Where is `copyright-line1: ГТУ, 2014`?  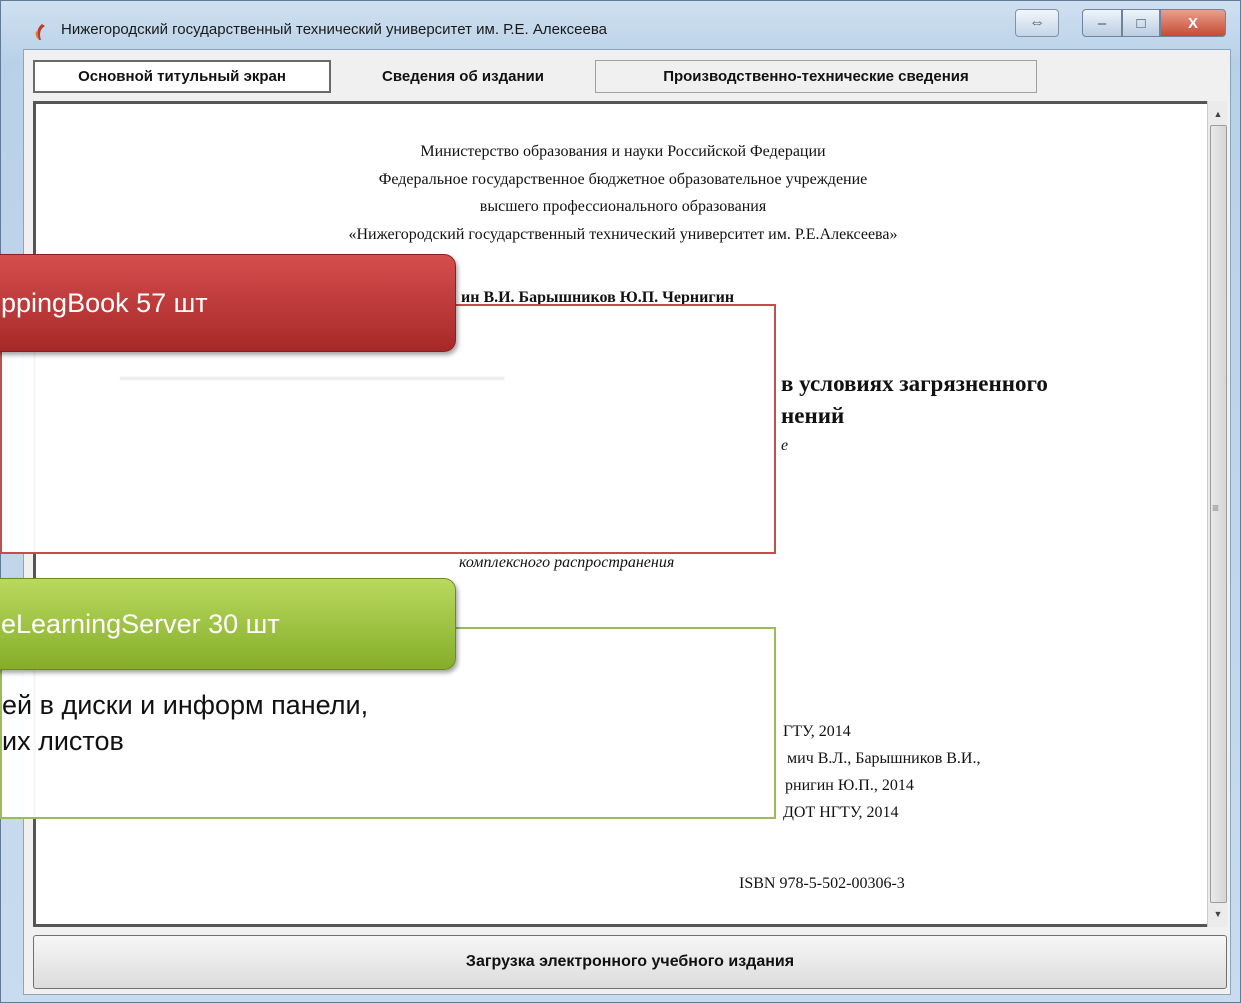 copyright-line1: ГТУ, 2014 is located at coordinates (817, 731).